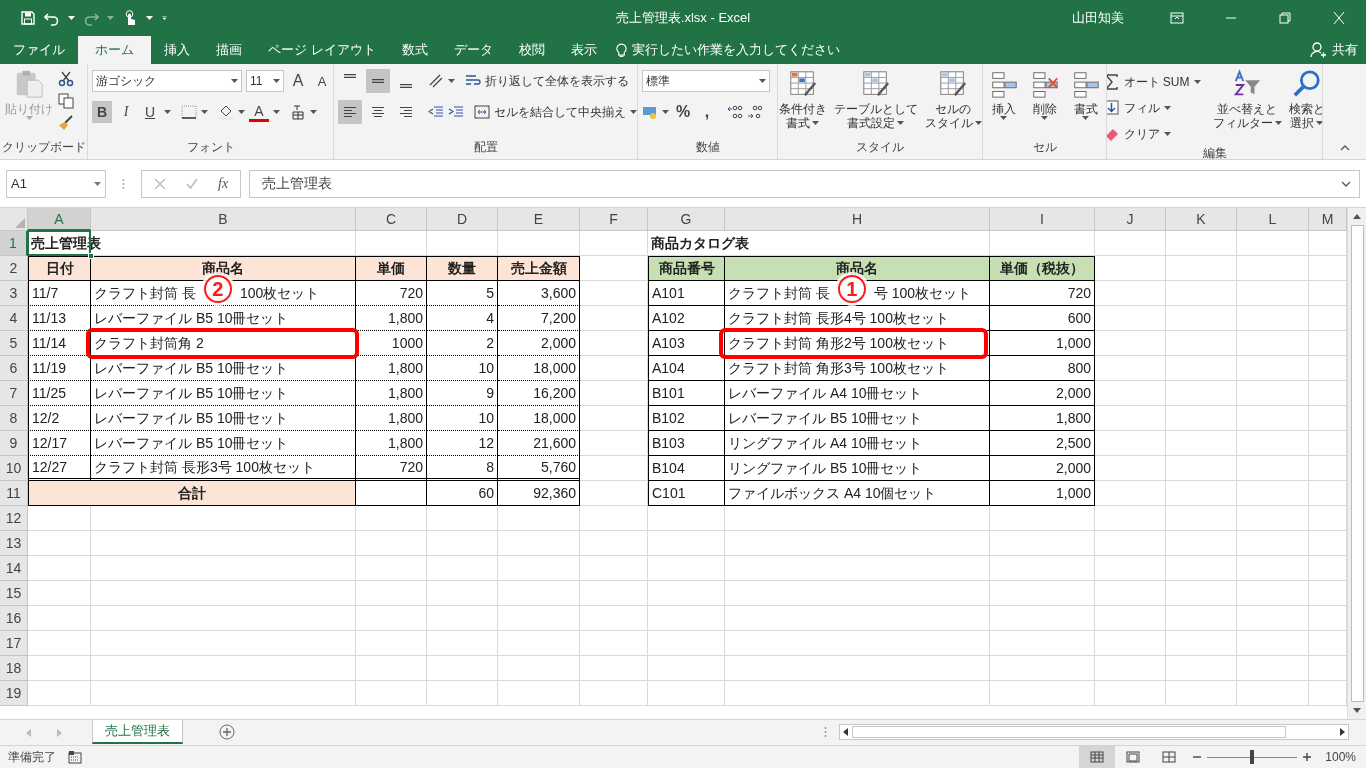  I want to click on ribbon-tab: 挿入, so click(177, 50).